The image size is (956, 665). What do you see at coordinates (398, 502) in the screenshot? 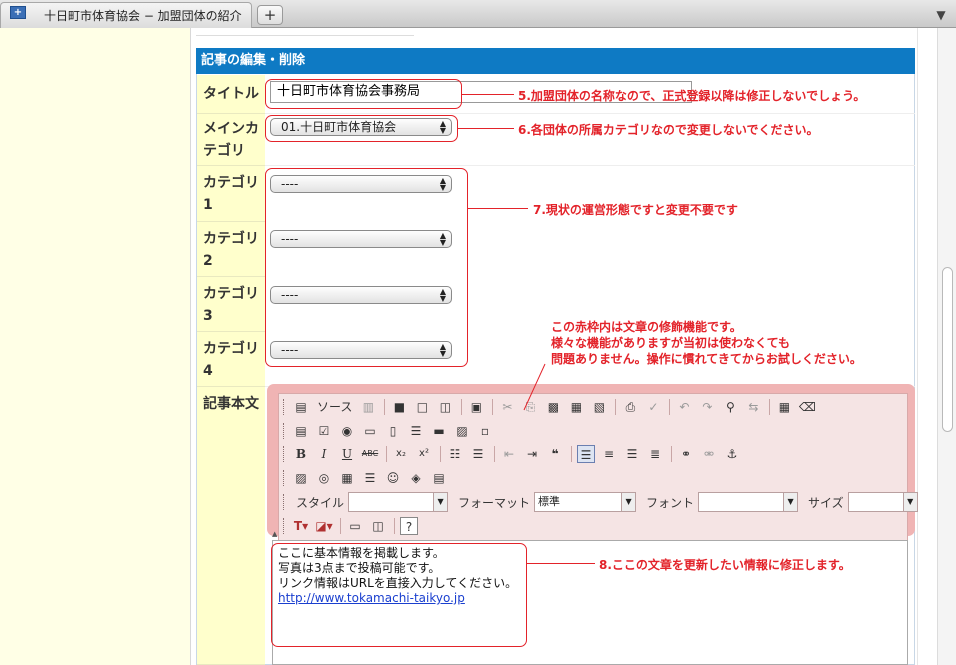
I see `style-combo: ▼` at bounding box center [398, 502].